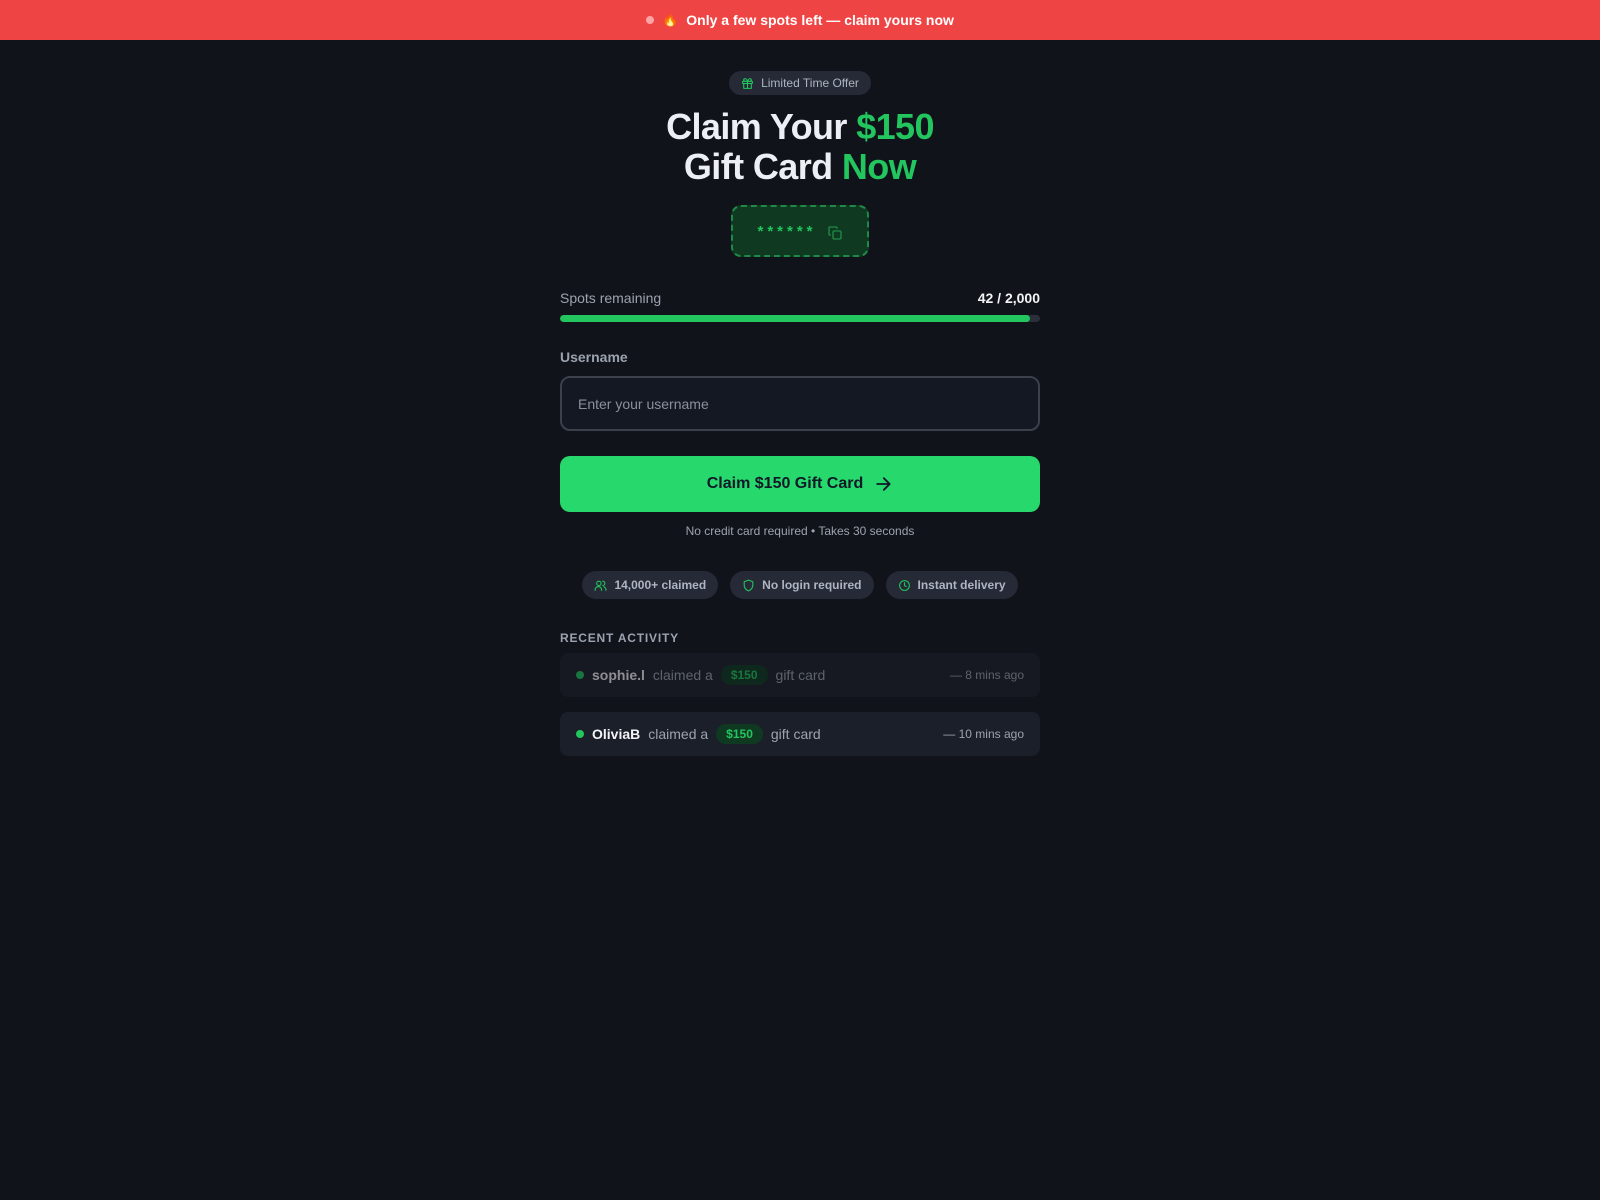 This screenshot has width=1600, height=1200. I want to click on trust-chip-no-login: No login required, so click(802, 585).